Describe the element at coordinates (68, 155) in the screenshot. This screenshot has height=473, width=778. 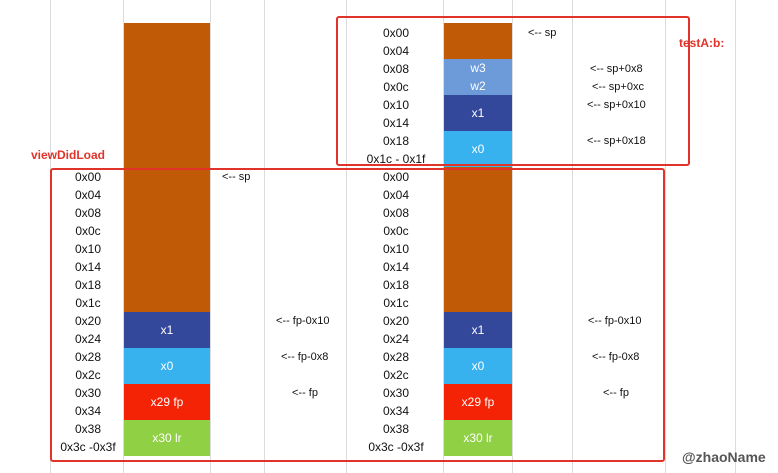
I see `viewDidLoad-frame-label: viewDidLoad` at that location.